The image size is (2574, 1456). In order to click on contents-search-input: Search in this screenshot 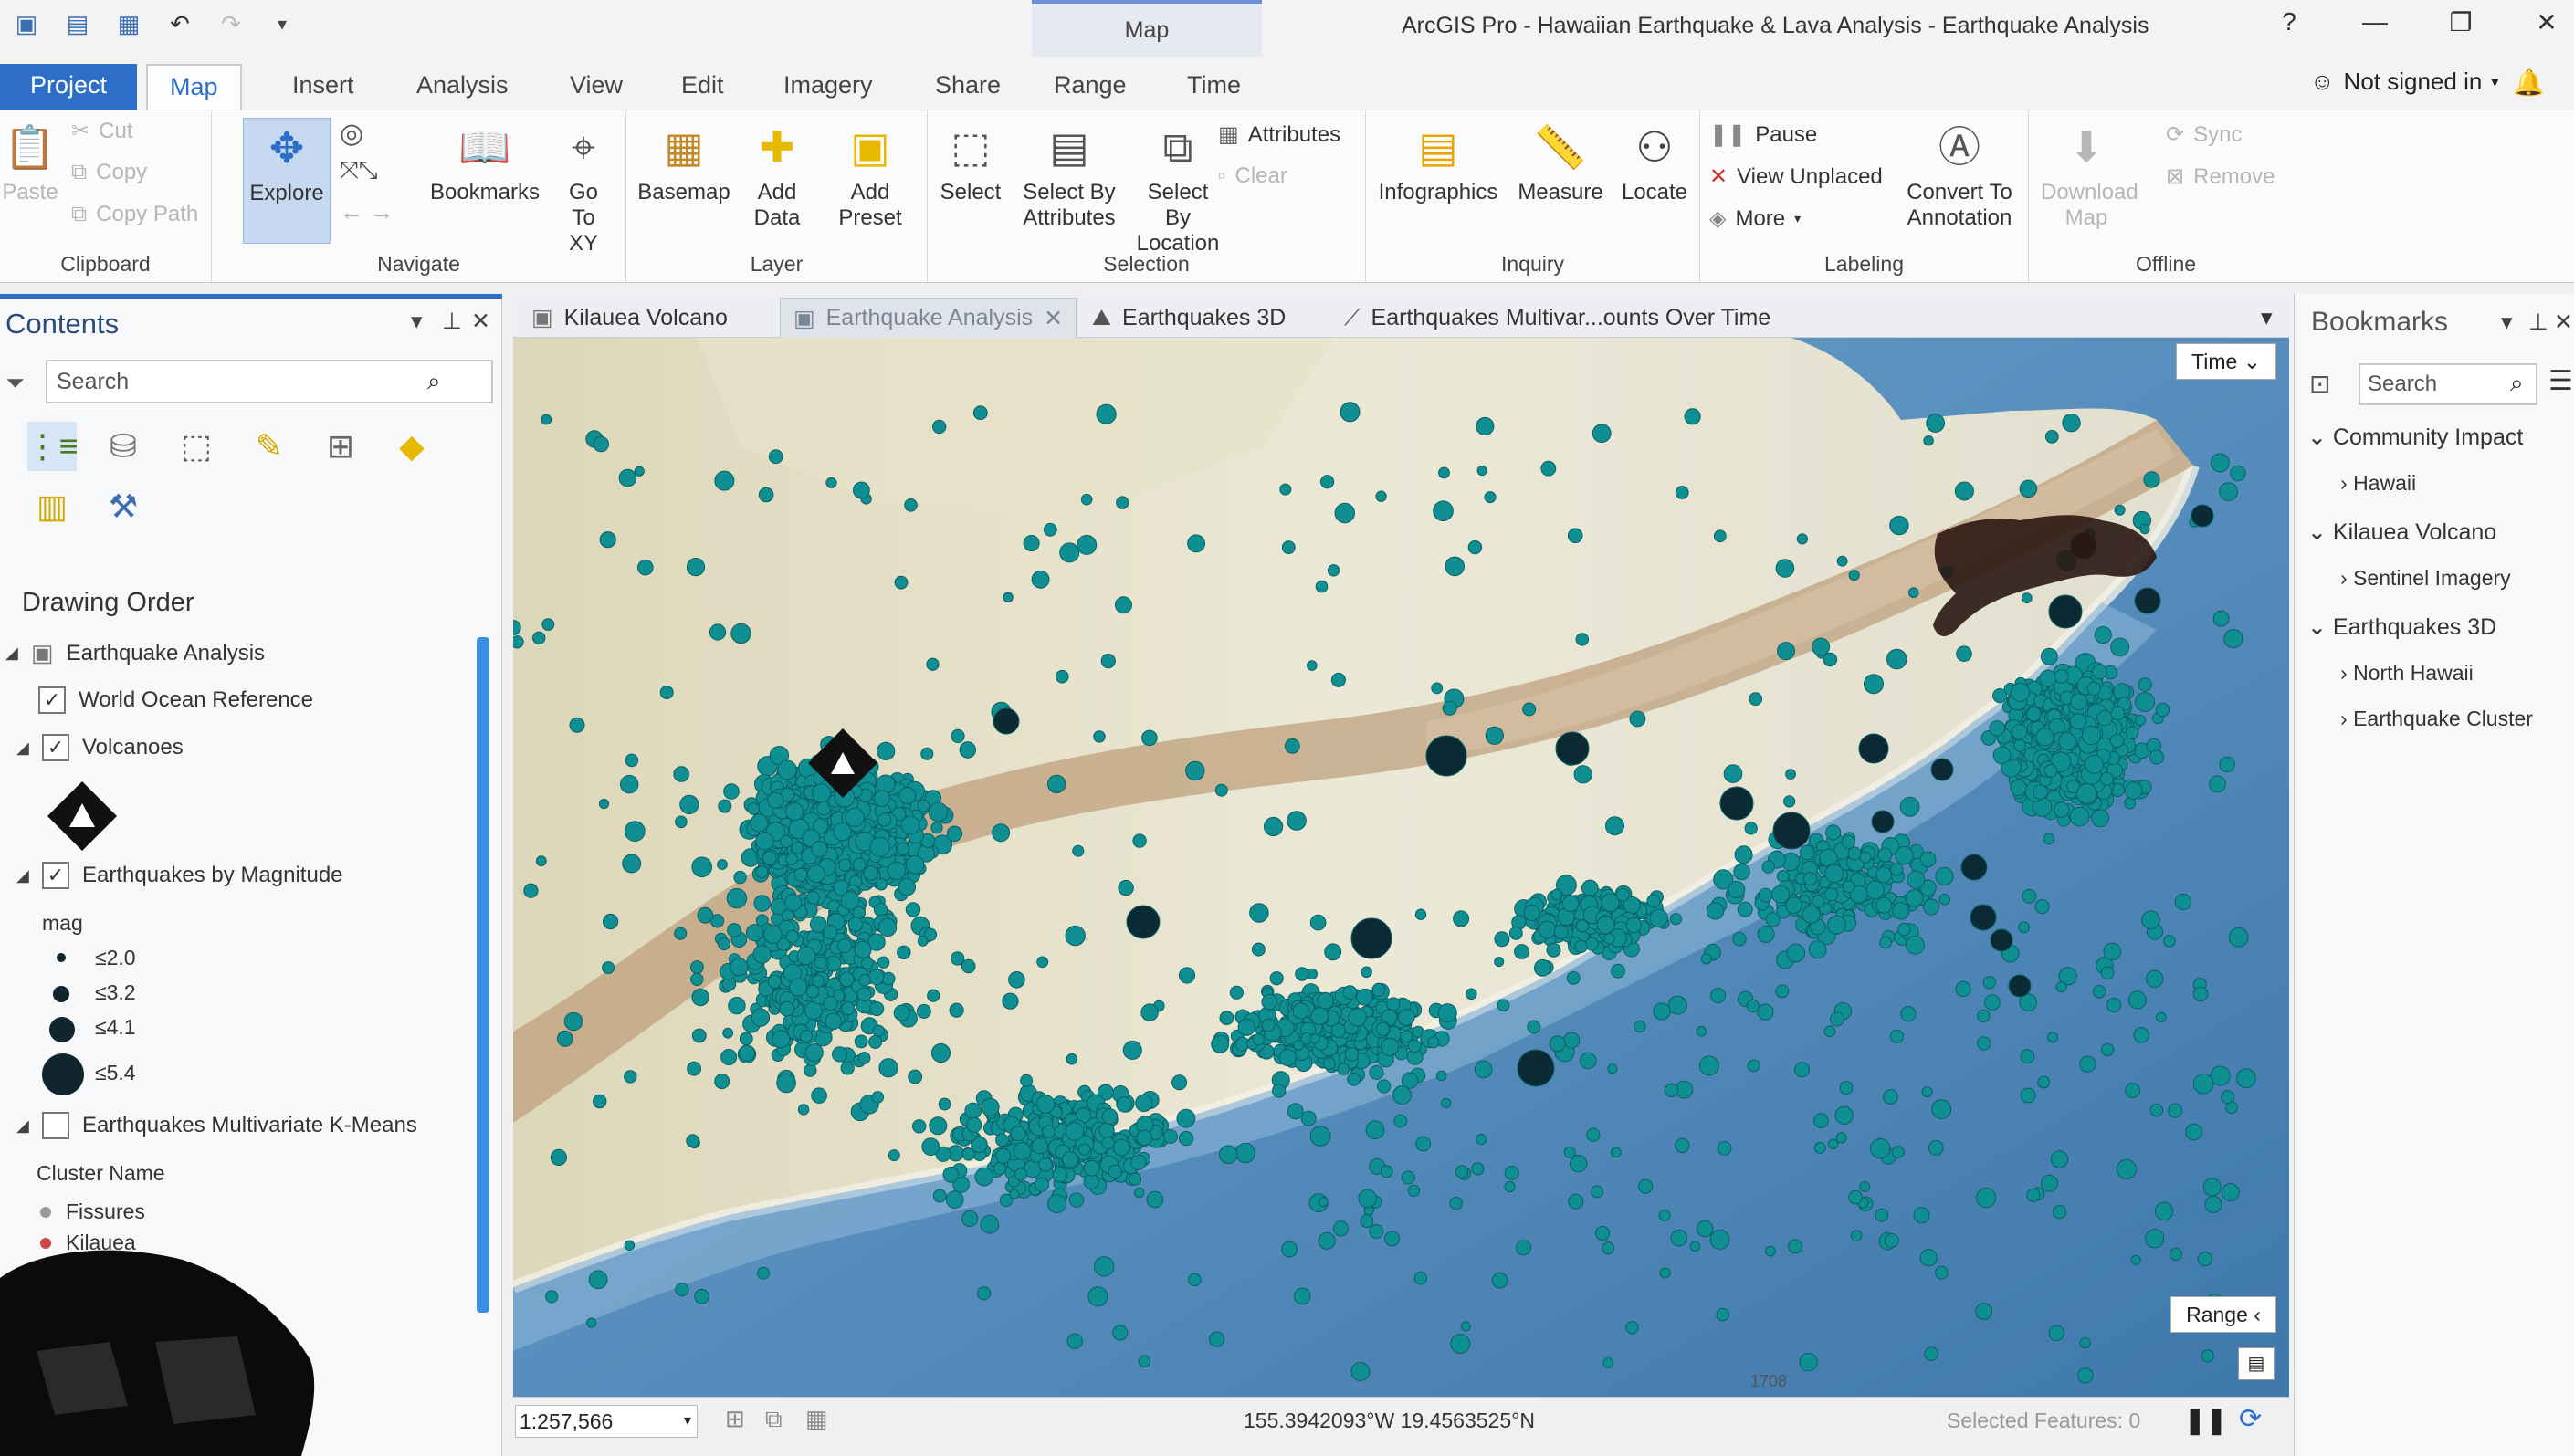, I will do `click(269, 381)`.